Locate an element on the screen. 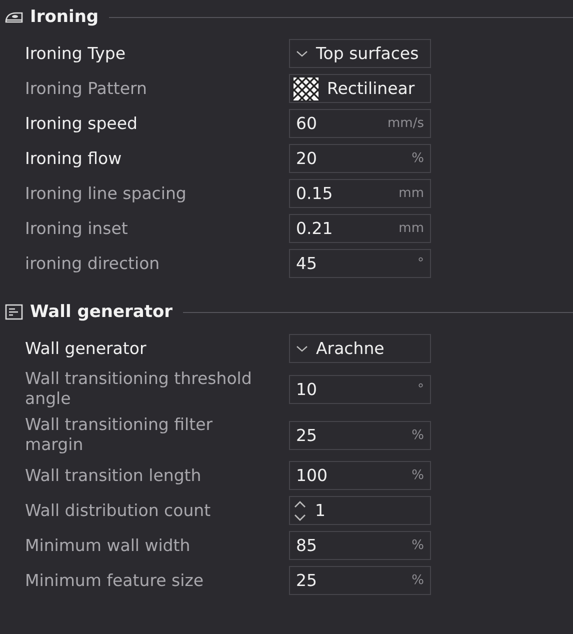 Image resolution: width=573 pixels, height=634 pixels. setting-label: ironing direction is located at coordinates (93, 264).